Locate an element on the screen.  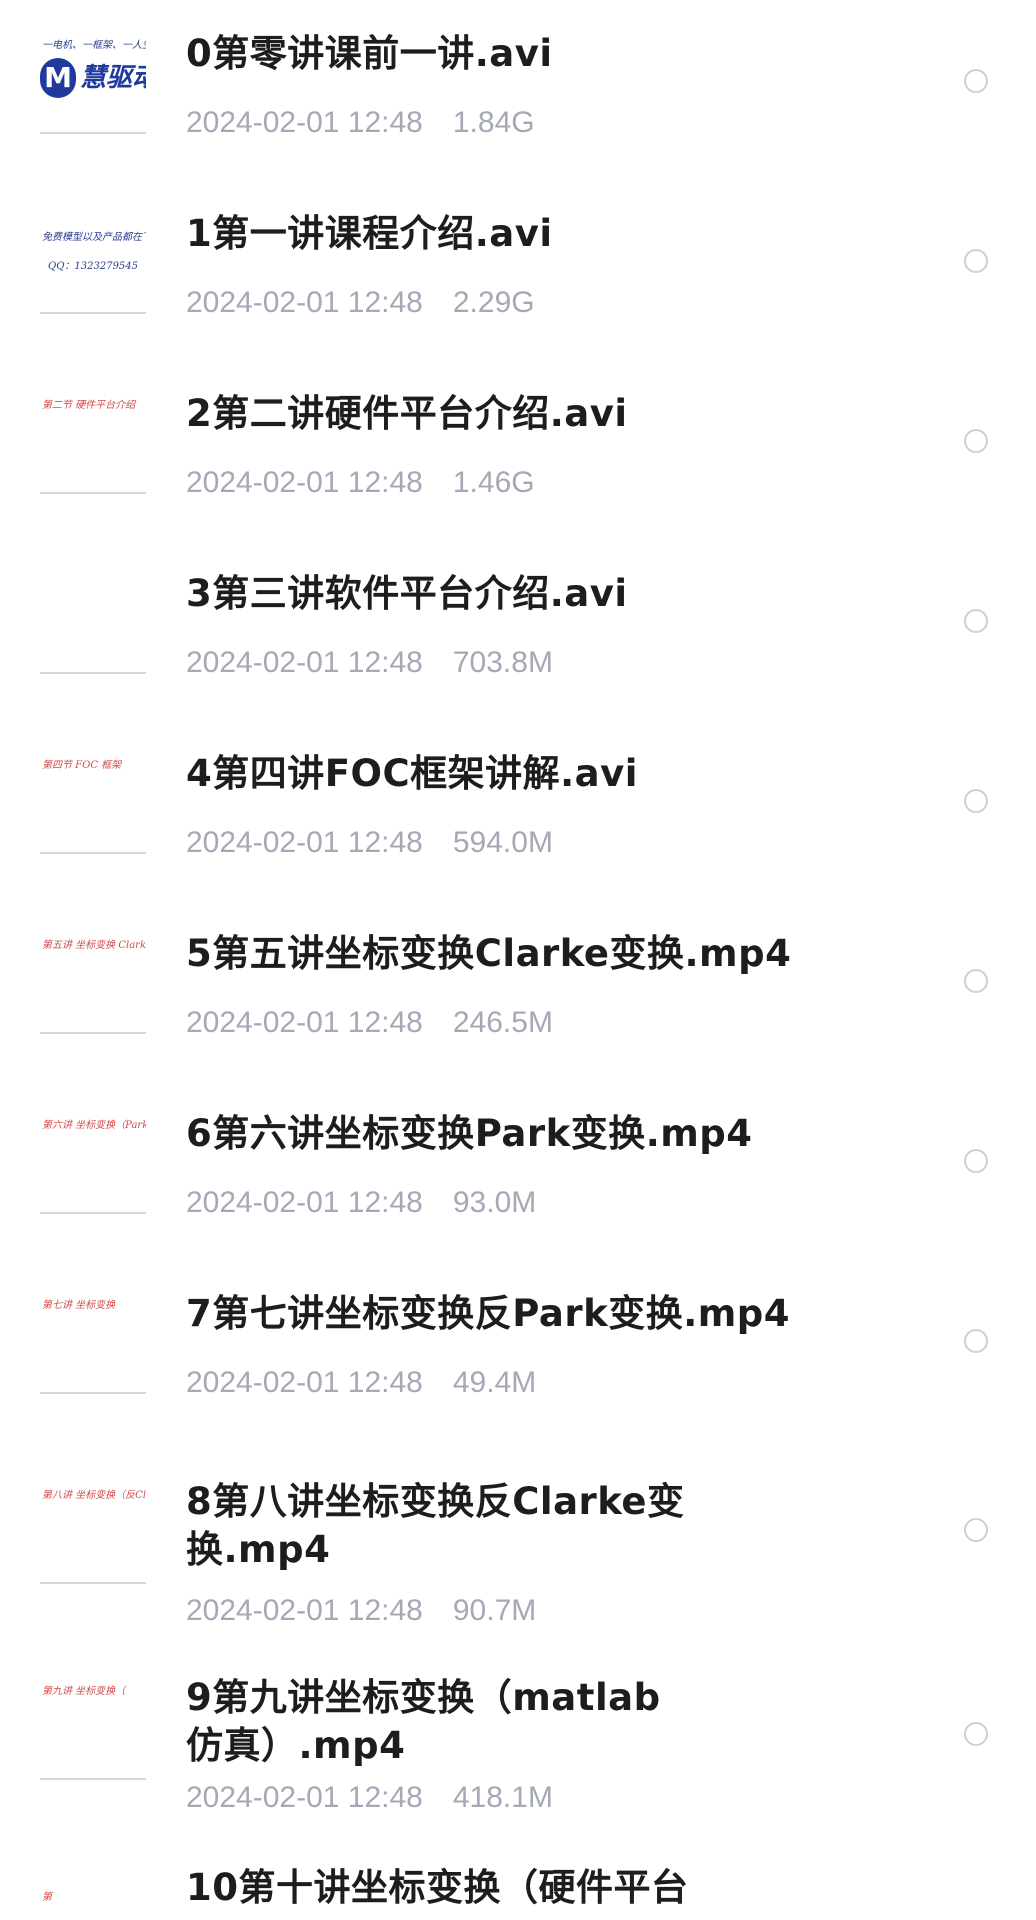
video-thumbnail: 一电机、一框架、一人生 M 慧驱动 is located at coordinates (93, 81).